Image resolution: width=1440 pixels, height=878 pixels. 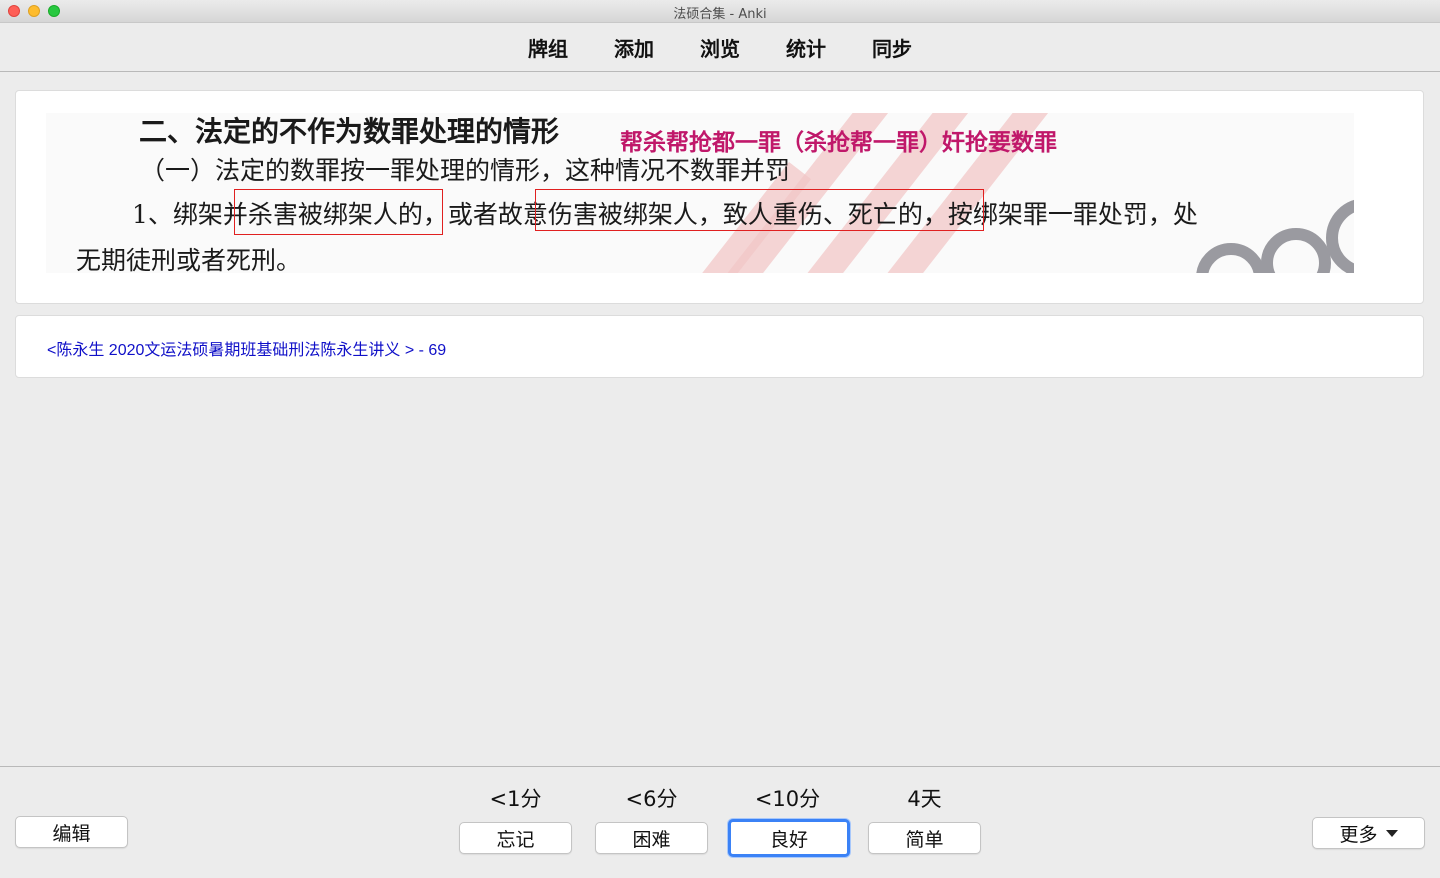 I want to click on easy-button: 简单, so click(x=924, y=838).